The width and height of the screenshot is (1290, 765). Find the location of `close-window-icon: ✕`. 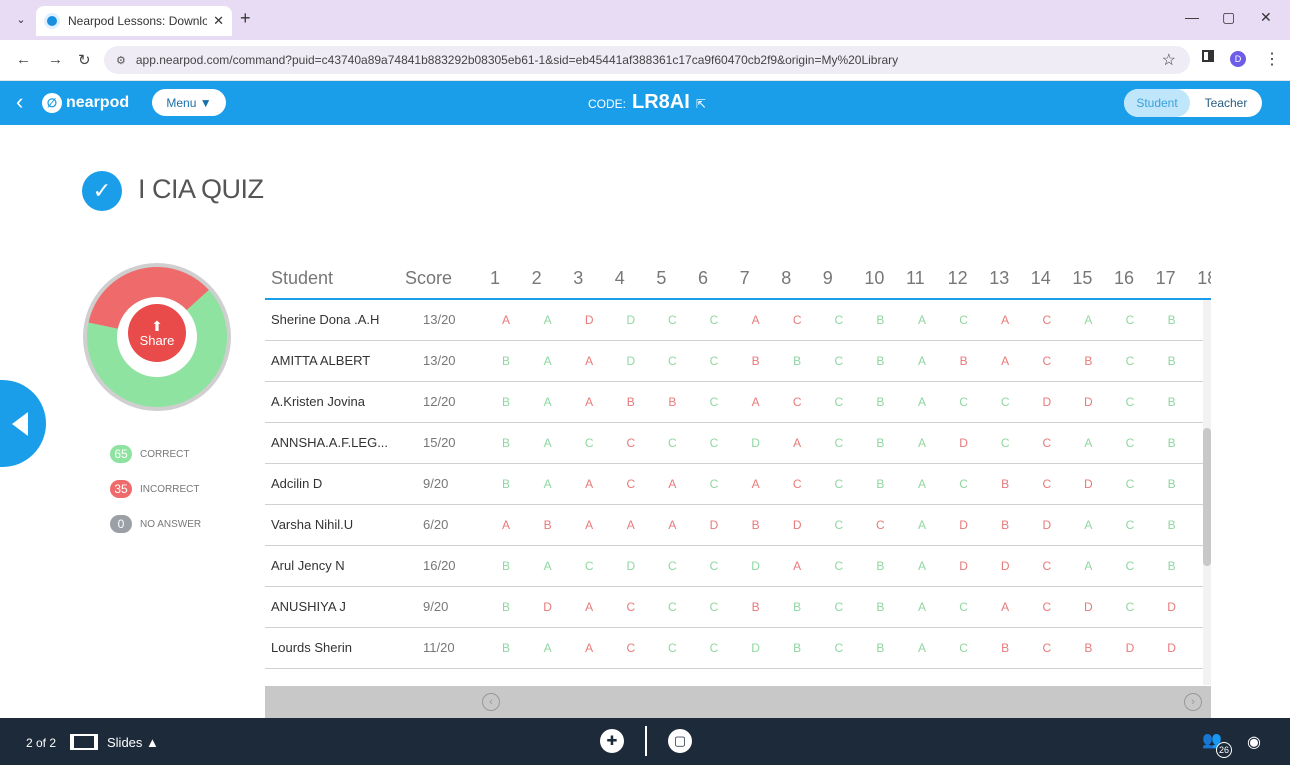

close-window-icon: ✕ is located at coordinates (1266, 17).